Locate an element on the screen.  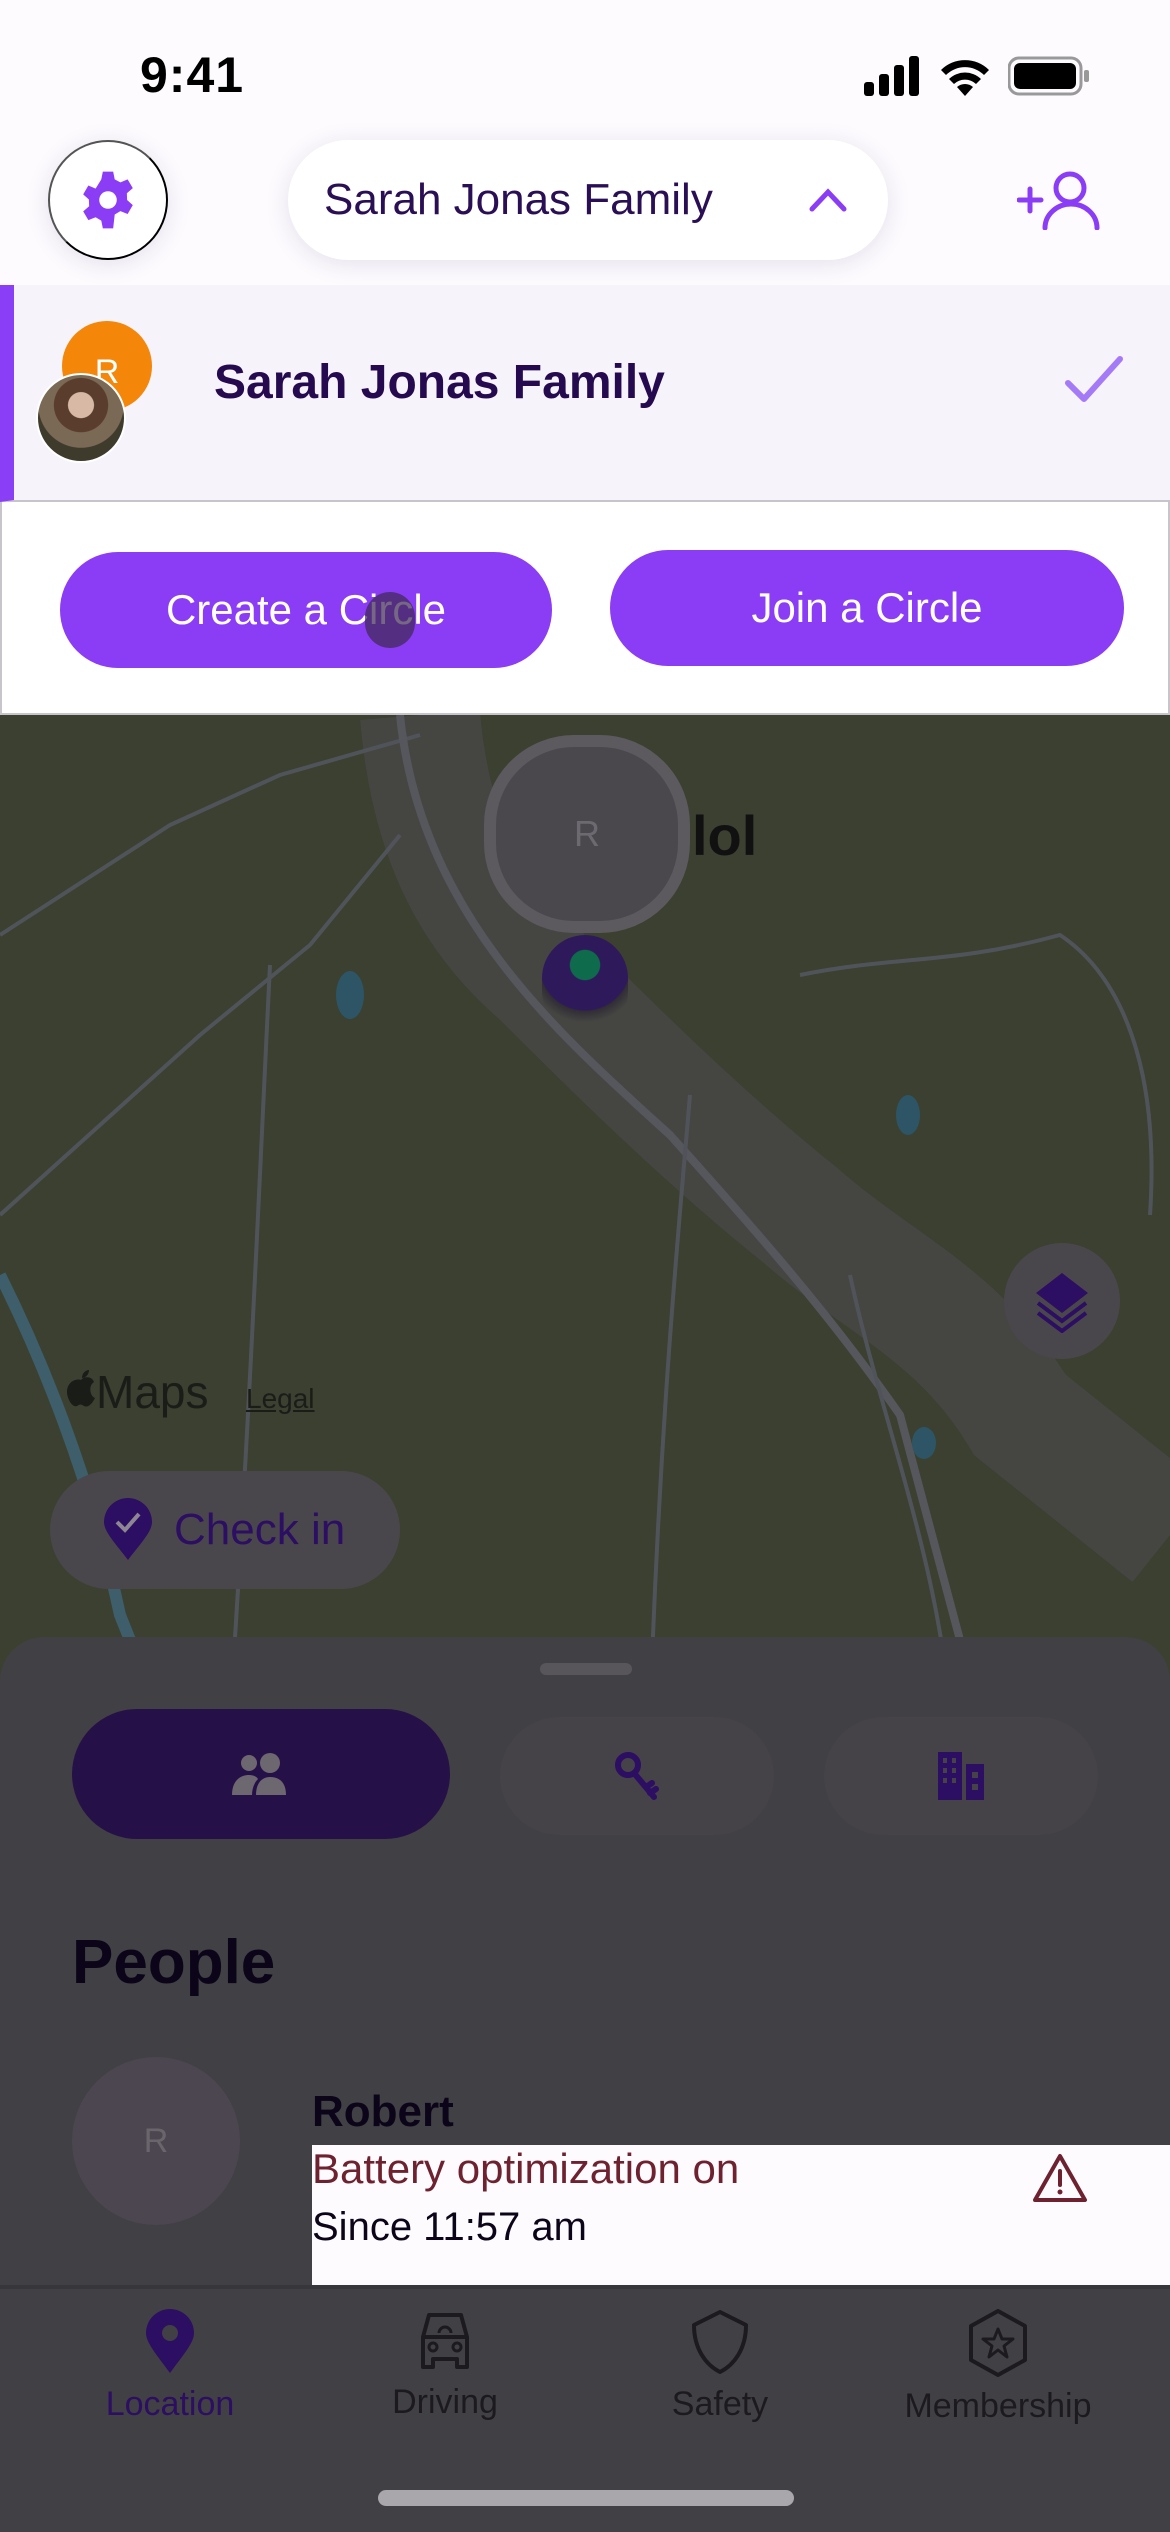
keys-icon is located at coordinates (637, 1776).